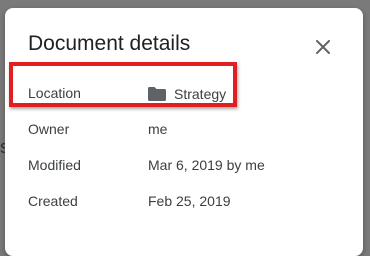  What do you see at coordinates (54, 165) in the screenshot?
I see `modified-label: Modified` at bounding box center [54, 165].